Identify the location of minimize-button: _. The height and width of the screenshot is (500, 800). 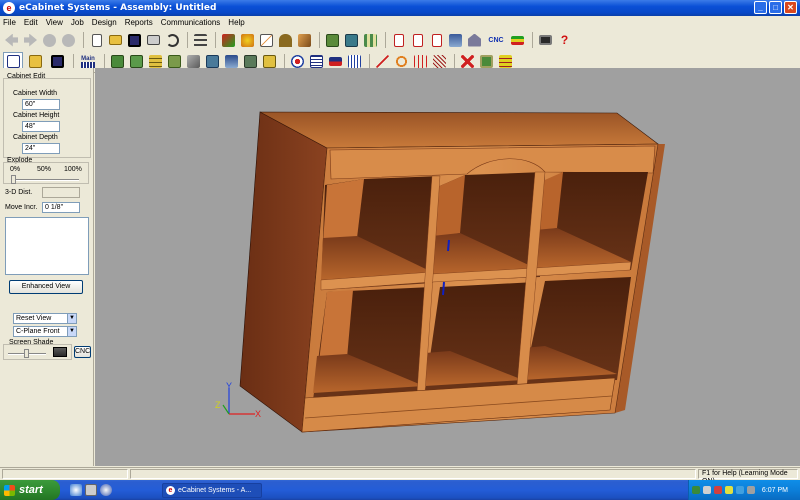
(760, 7).